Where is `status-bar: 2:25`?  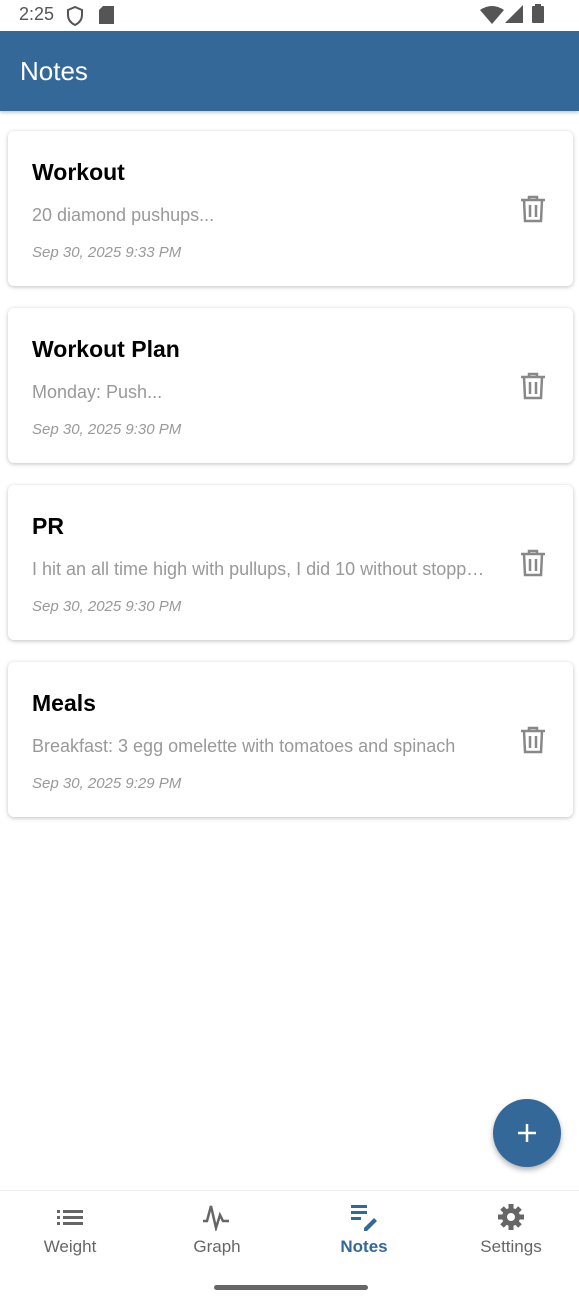 status-bar: 2:25 is located at coordinates (289, 15).